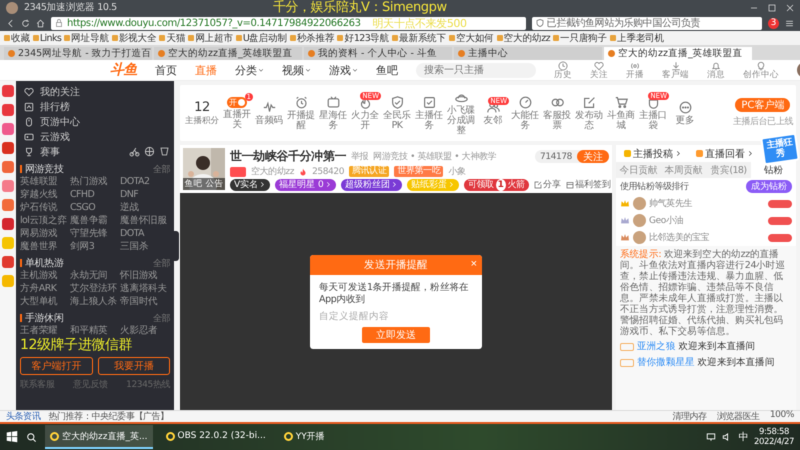 This screenshot has width=800, height=450. Describe the element at coordinates (95, 276) in the screenshot. I see `category-link: 永劫无间` at that location.